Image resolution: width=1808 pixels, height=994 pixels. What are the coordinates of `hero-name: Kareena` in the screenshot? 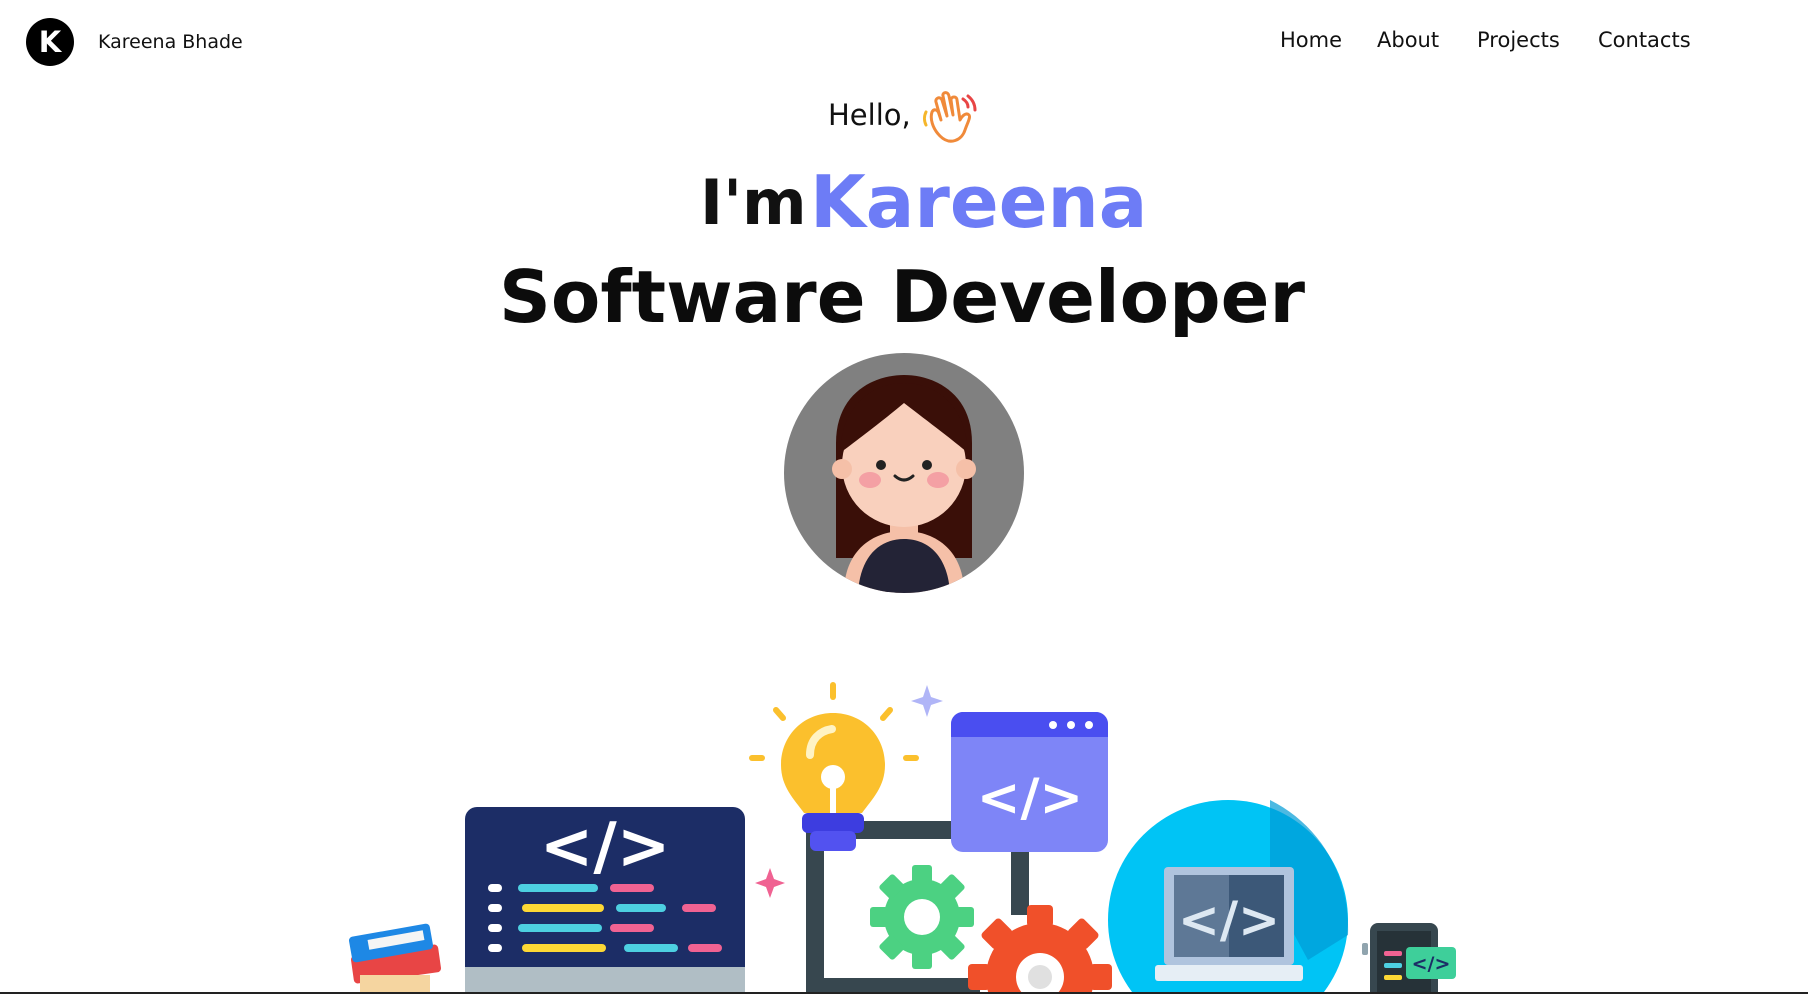 It's located at (979, 202).